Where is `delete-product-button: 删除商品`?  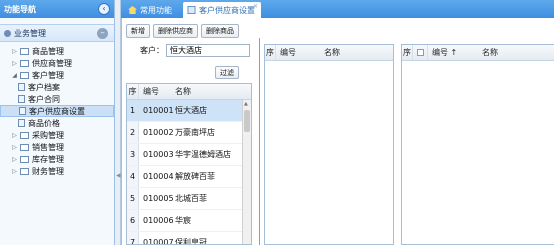
delete-product-button: 删除商品 is located at coordinates (220, 31).